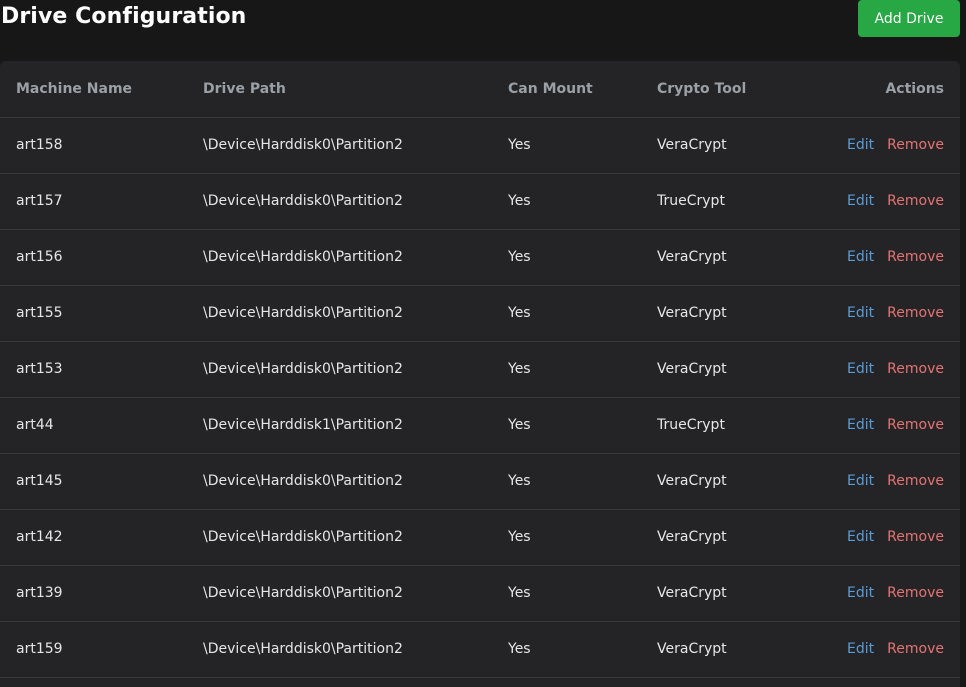  What do you see at coordinates (124, 16) in the screenshot?
I see `page-title: Drive Configuration` at bounding box center [124, 16].